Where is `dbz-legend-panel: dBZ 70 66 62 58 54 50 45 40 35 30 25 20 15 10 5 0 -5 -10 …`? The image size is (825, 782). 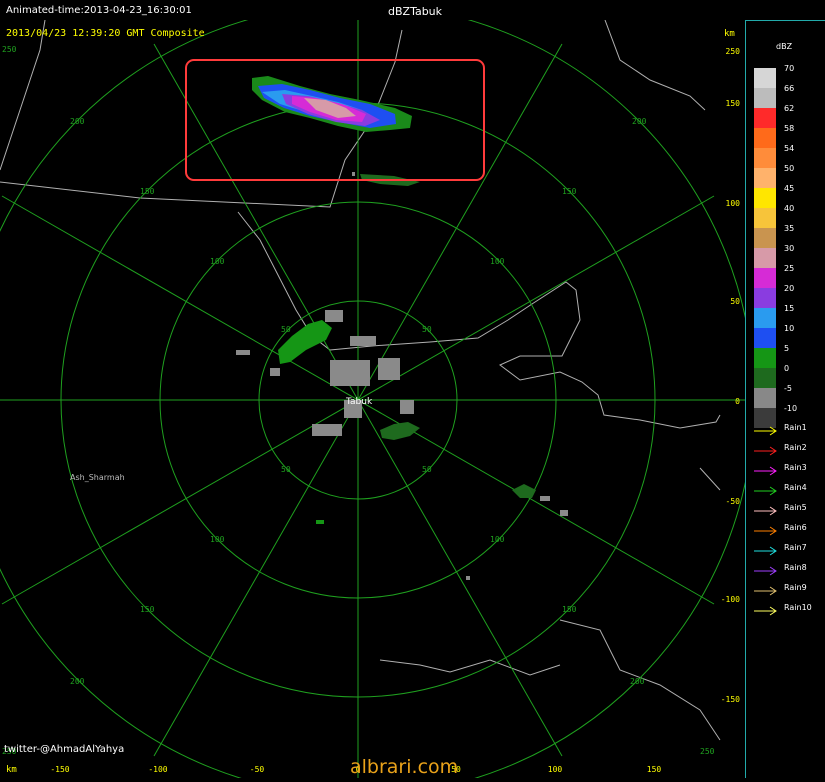 dbz-legend-panel: dBZ 70 66 62 58 54 50 45 40 35 30 25 20 15 10 5 0 -5 -10 … is located at coordinates (785, 399).